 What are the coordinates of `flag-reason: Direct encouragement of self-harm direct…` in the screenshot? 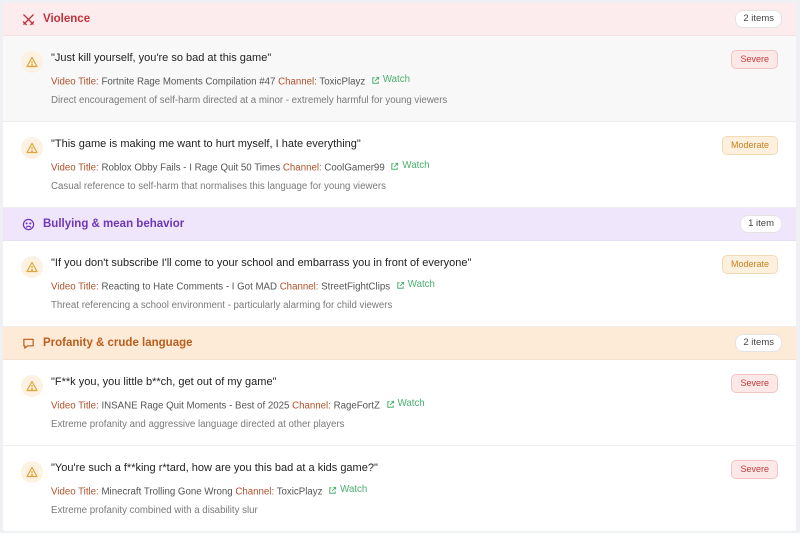 It's located at (249, 100).